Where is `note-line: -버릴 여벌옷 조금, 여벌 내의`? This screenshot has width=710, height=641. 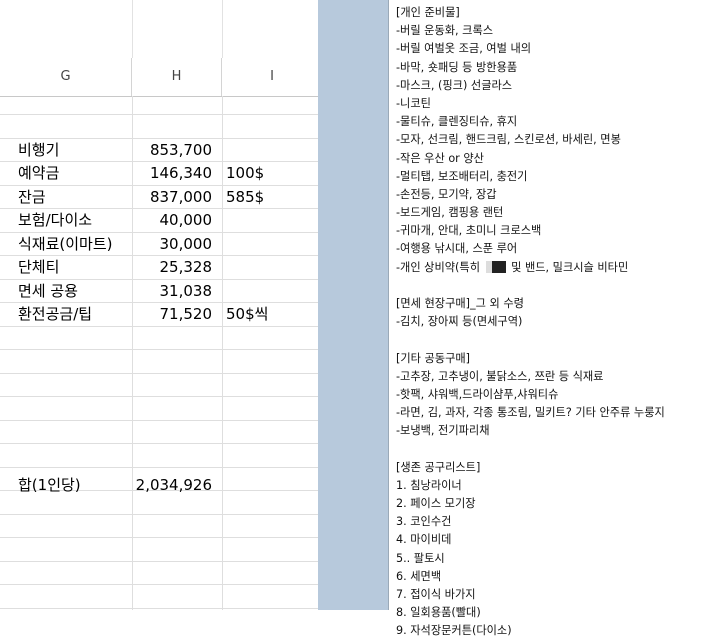 note-line: -버릴 여벌옷 조금, 여벌 내의 is located at coordinates (464, 49).